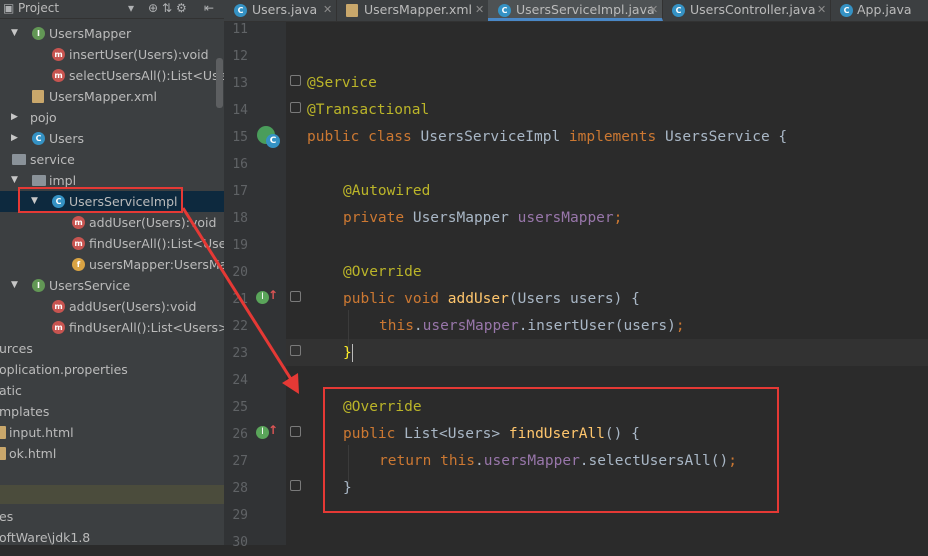  I want to click on tab-label: UsersController.java, so click(753, 9).